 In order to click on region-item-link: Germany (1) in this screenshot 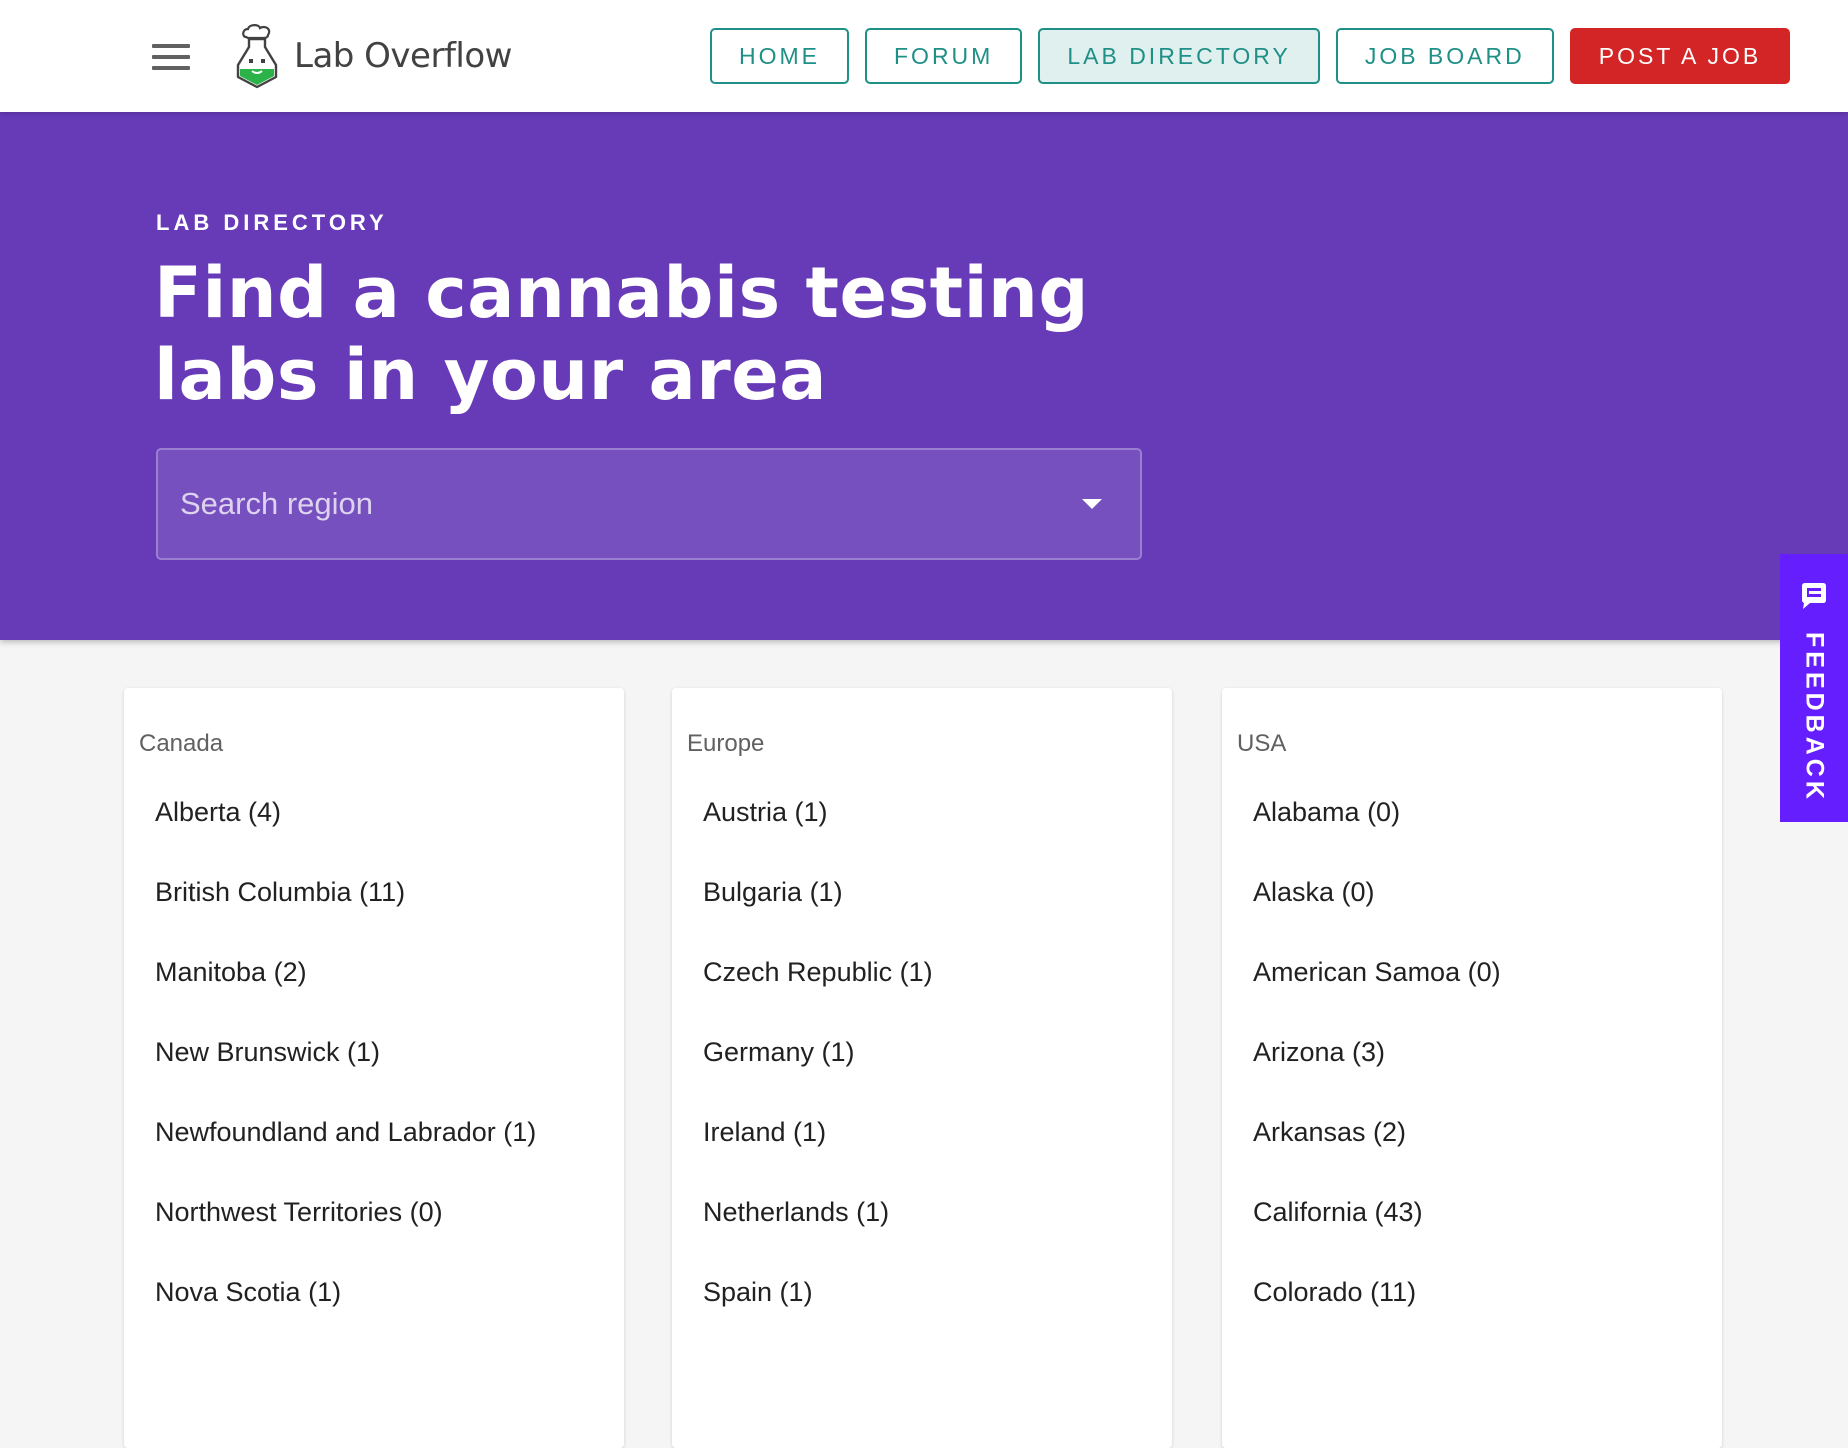, I will do `click(818, 1072)`.